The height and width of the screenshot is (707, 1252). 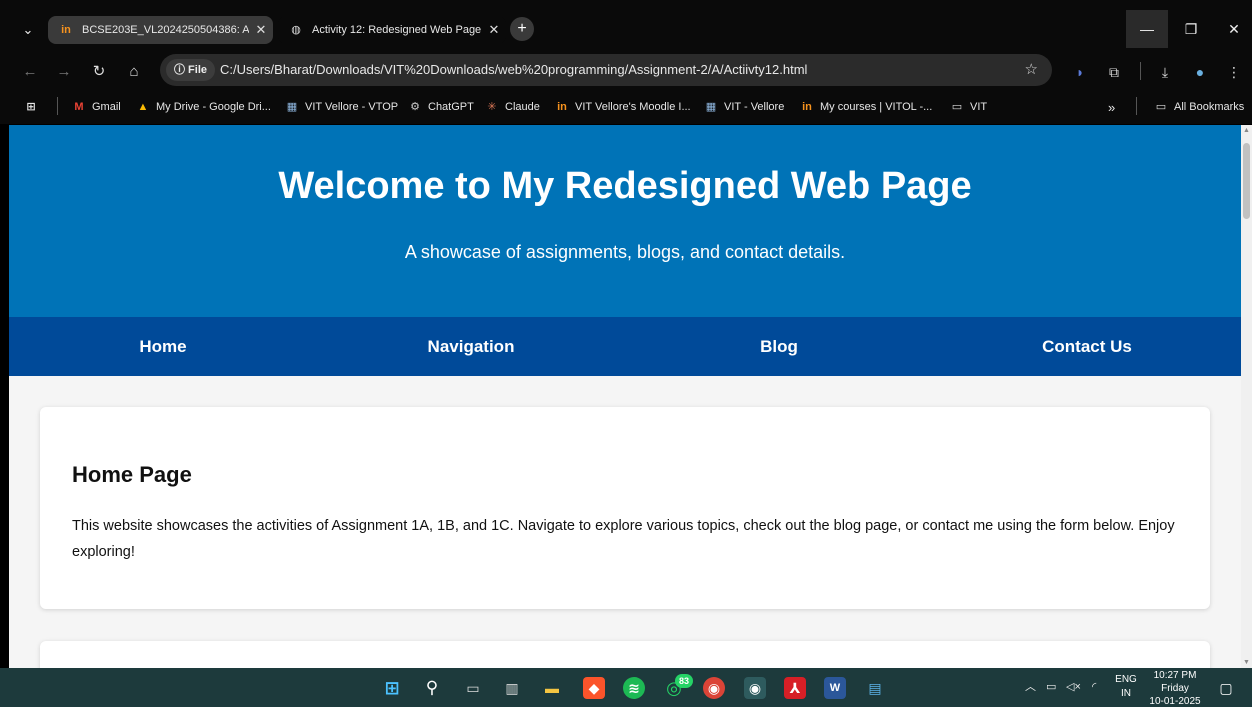 I want to click on acrobat-icon: ⅄, so click(x=795, y=688).